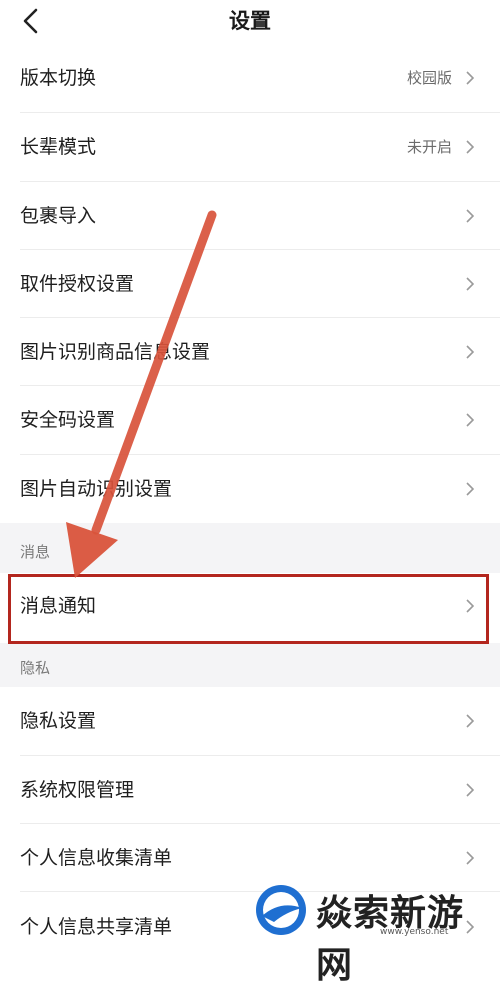 The height and width of the screenshot is (988, 500). Describe the element at coordinates (281, 910) in the screenshot. I see `watermark-logo-icon` at that location.